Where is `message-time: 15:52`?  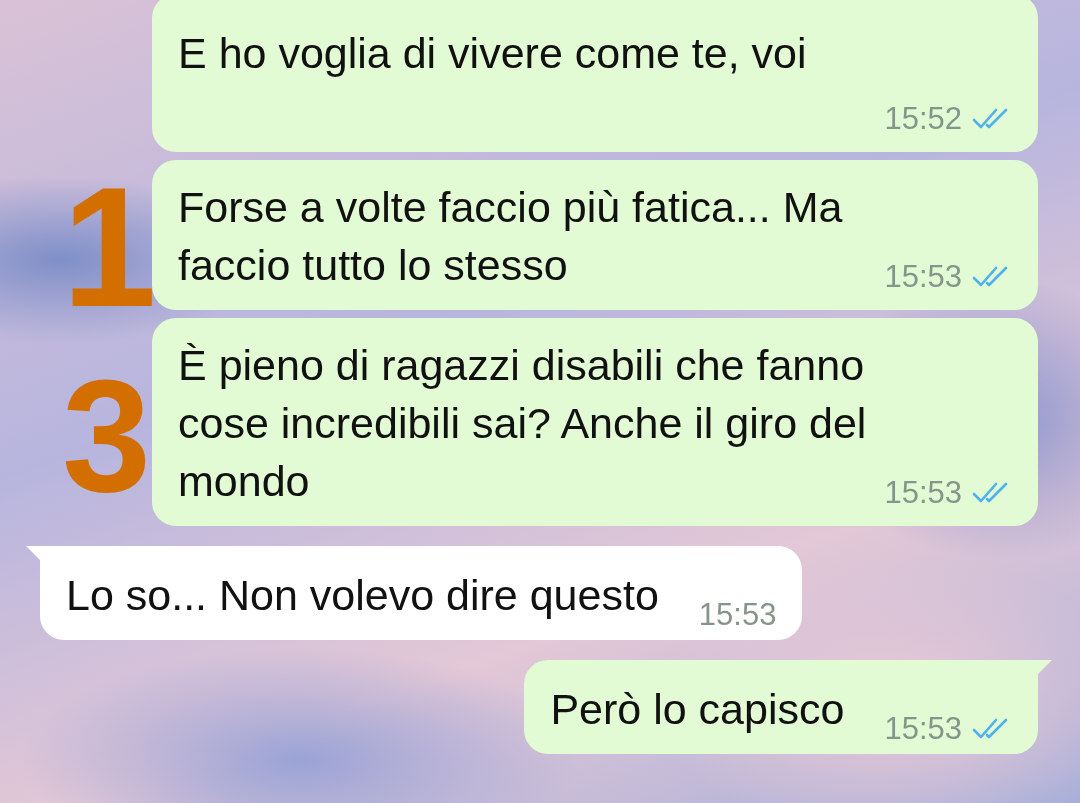
message-time: 15:52 is located at coordinates (923, 119).